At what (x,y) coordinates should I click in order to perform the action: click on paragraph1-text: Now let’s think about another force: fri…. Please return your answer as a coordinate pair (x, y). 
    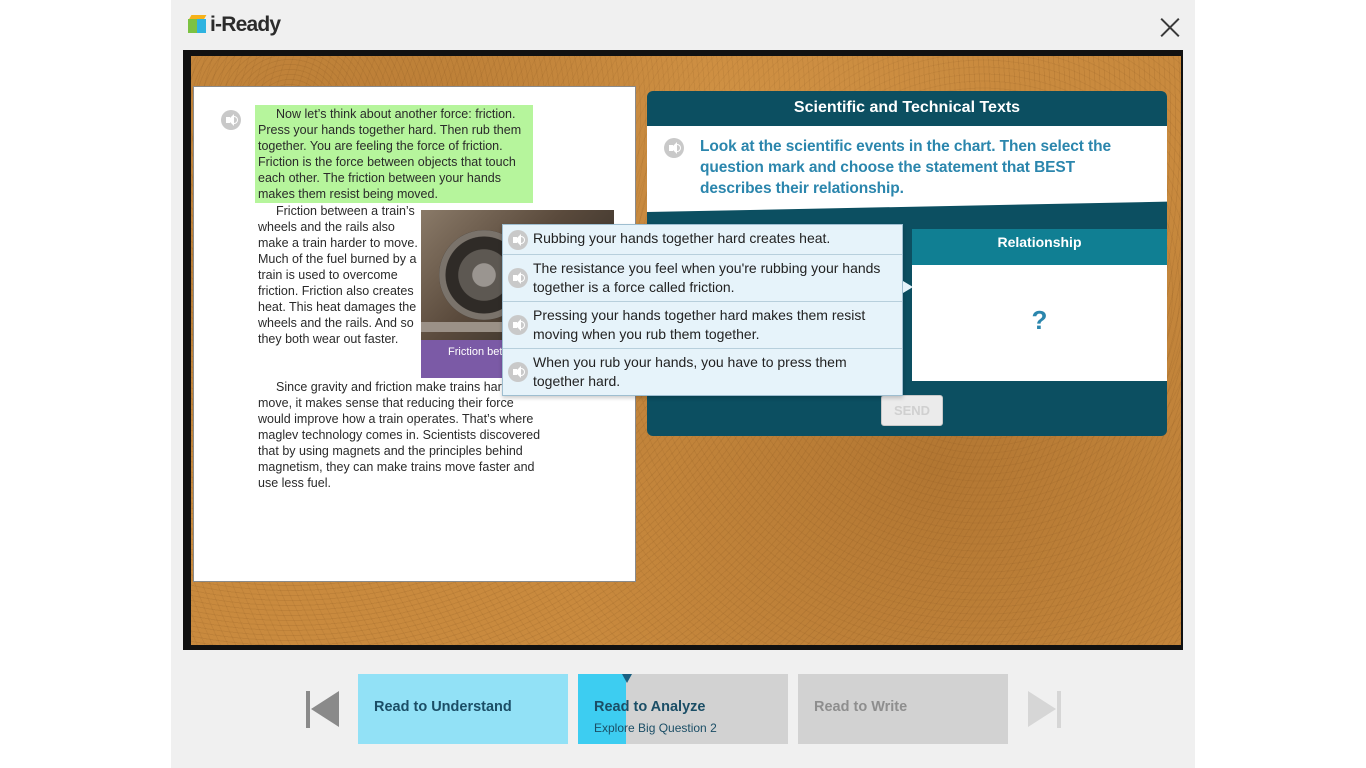
    Looking at the image, I should click on (390, 154).